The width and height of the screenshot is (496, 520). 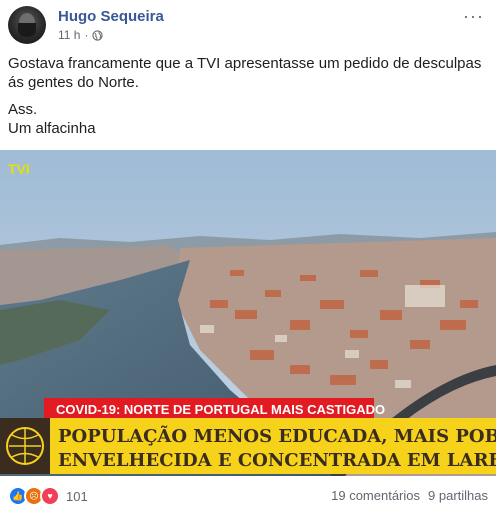 I want to click on globe-icon, so click(x=98, y=35).